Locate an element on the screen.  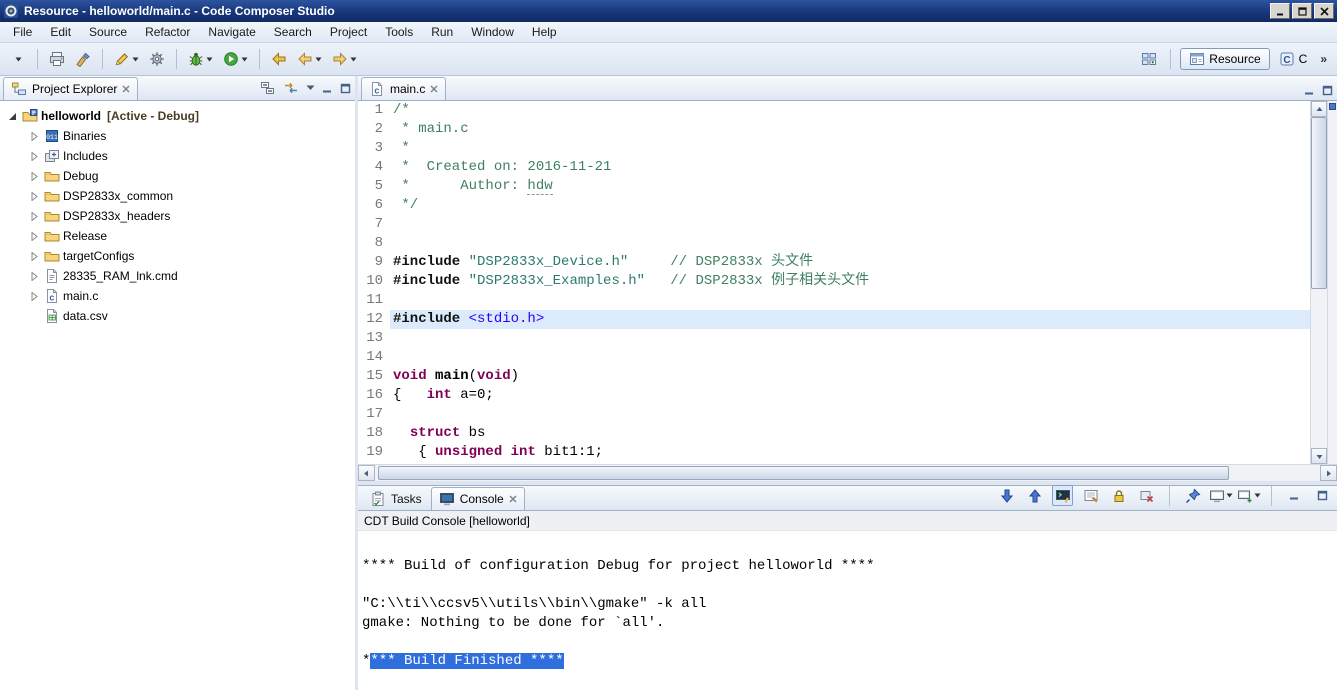
line-number: 5 is located at coordinates (374, 186).